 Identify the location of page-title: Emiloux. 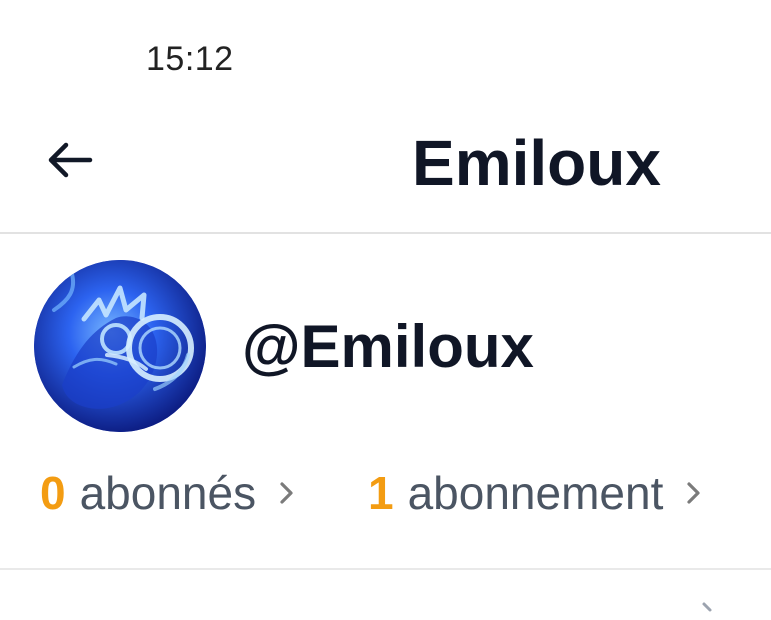
(536, 163).